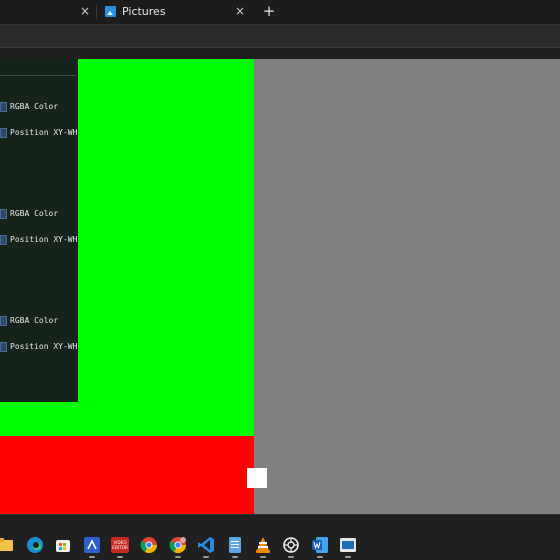 The height and width of the screenshot is (560, 560). I want to click on vs-blue-icon, so click(92, 545).